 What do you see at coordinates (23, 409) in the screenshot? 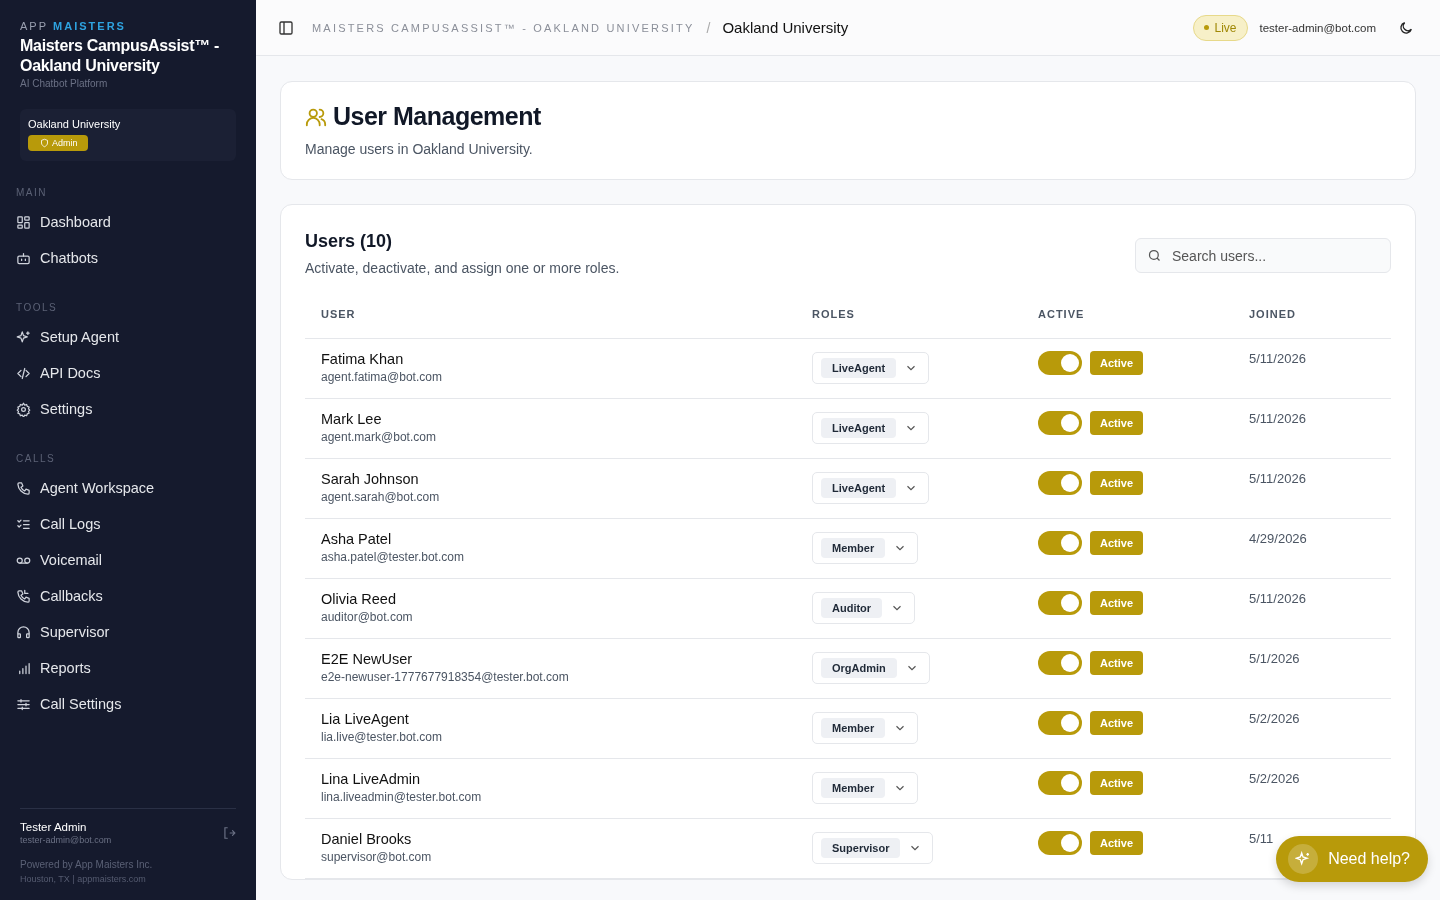
I see `gear-icon` at bounding box center [23, 409].